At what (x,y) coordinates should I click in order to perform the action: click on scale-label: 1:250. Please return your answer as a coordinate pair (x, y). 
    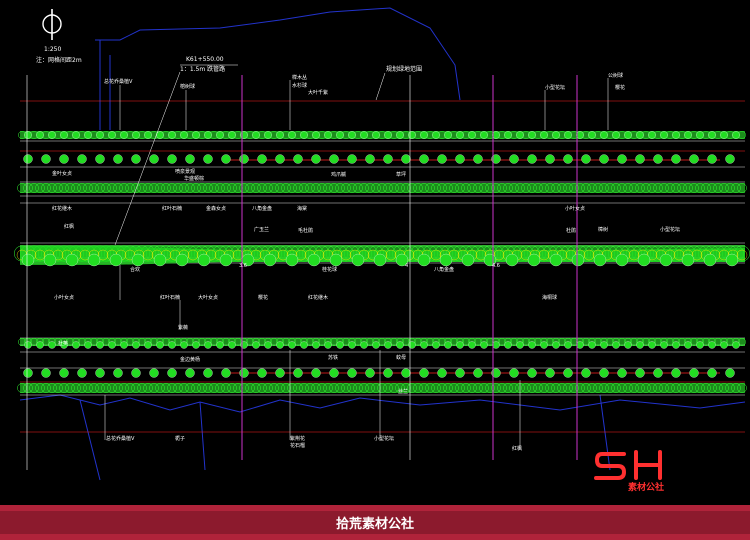
    Looking at the image, I should click on (53, 49).